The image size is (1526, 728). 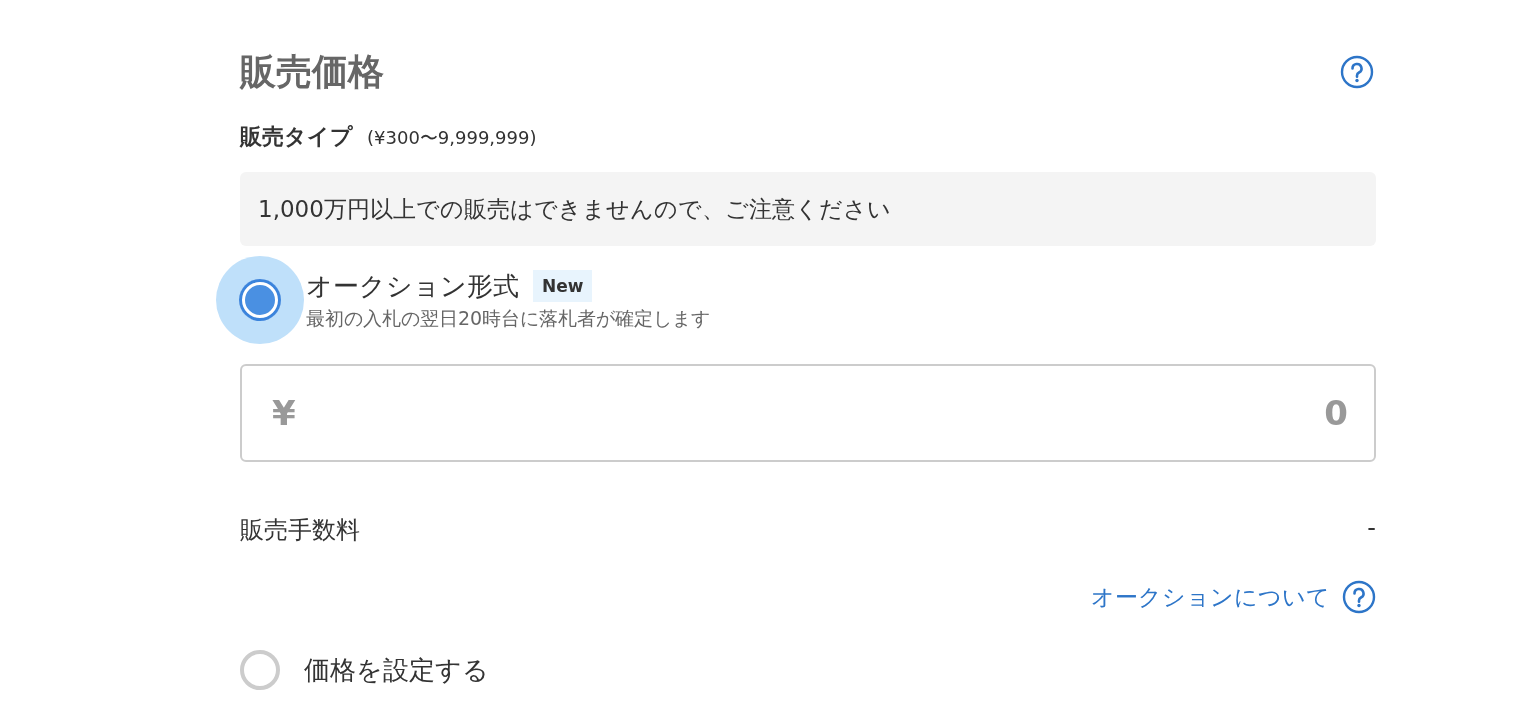 What do you see at coordinates (452, 138) in the screenshot?
I see `price-range: (¥300〜9,999,999)` at bounding box center [452, 138].